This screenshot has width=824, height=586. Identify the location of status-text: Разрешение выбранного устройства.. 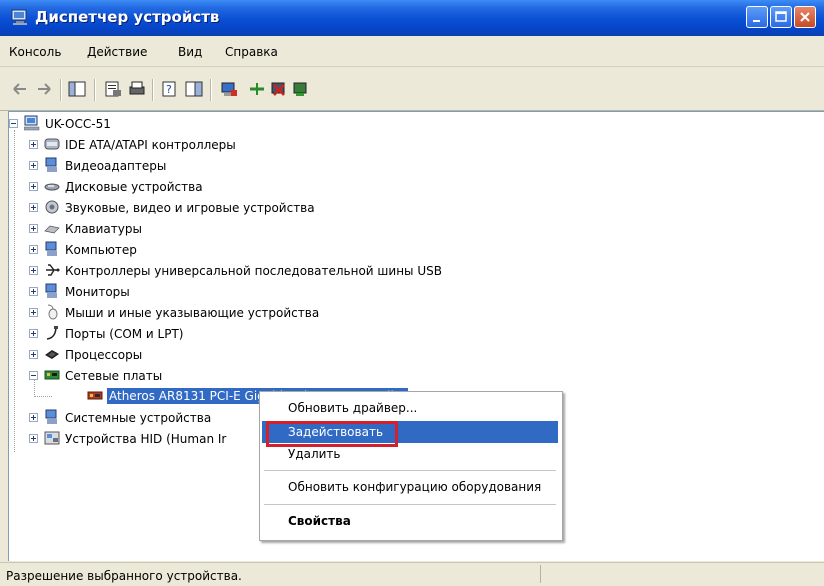
(124, 576).